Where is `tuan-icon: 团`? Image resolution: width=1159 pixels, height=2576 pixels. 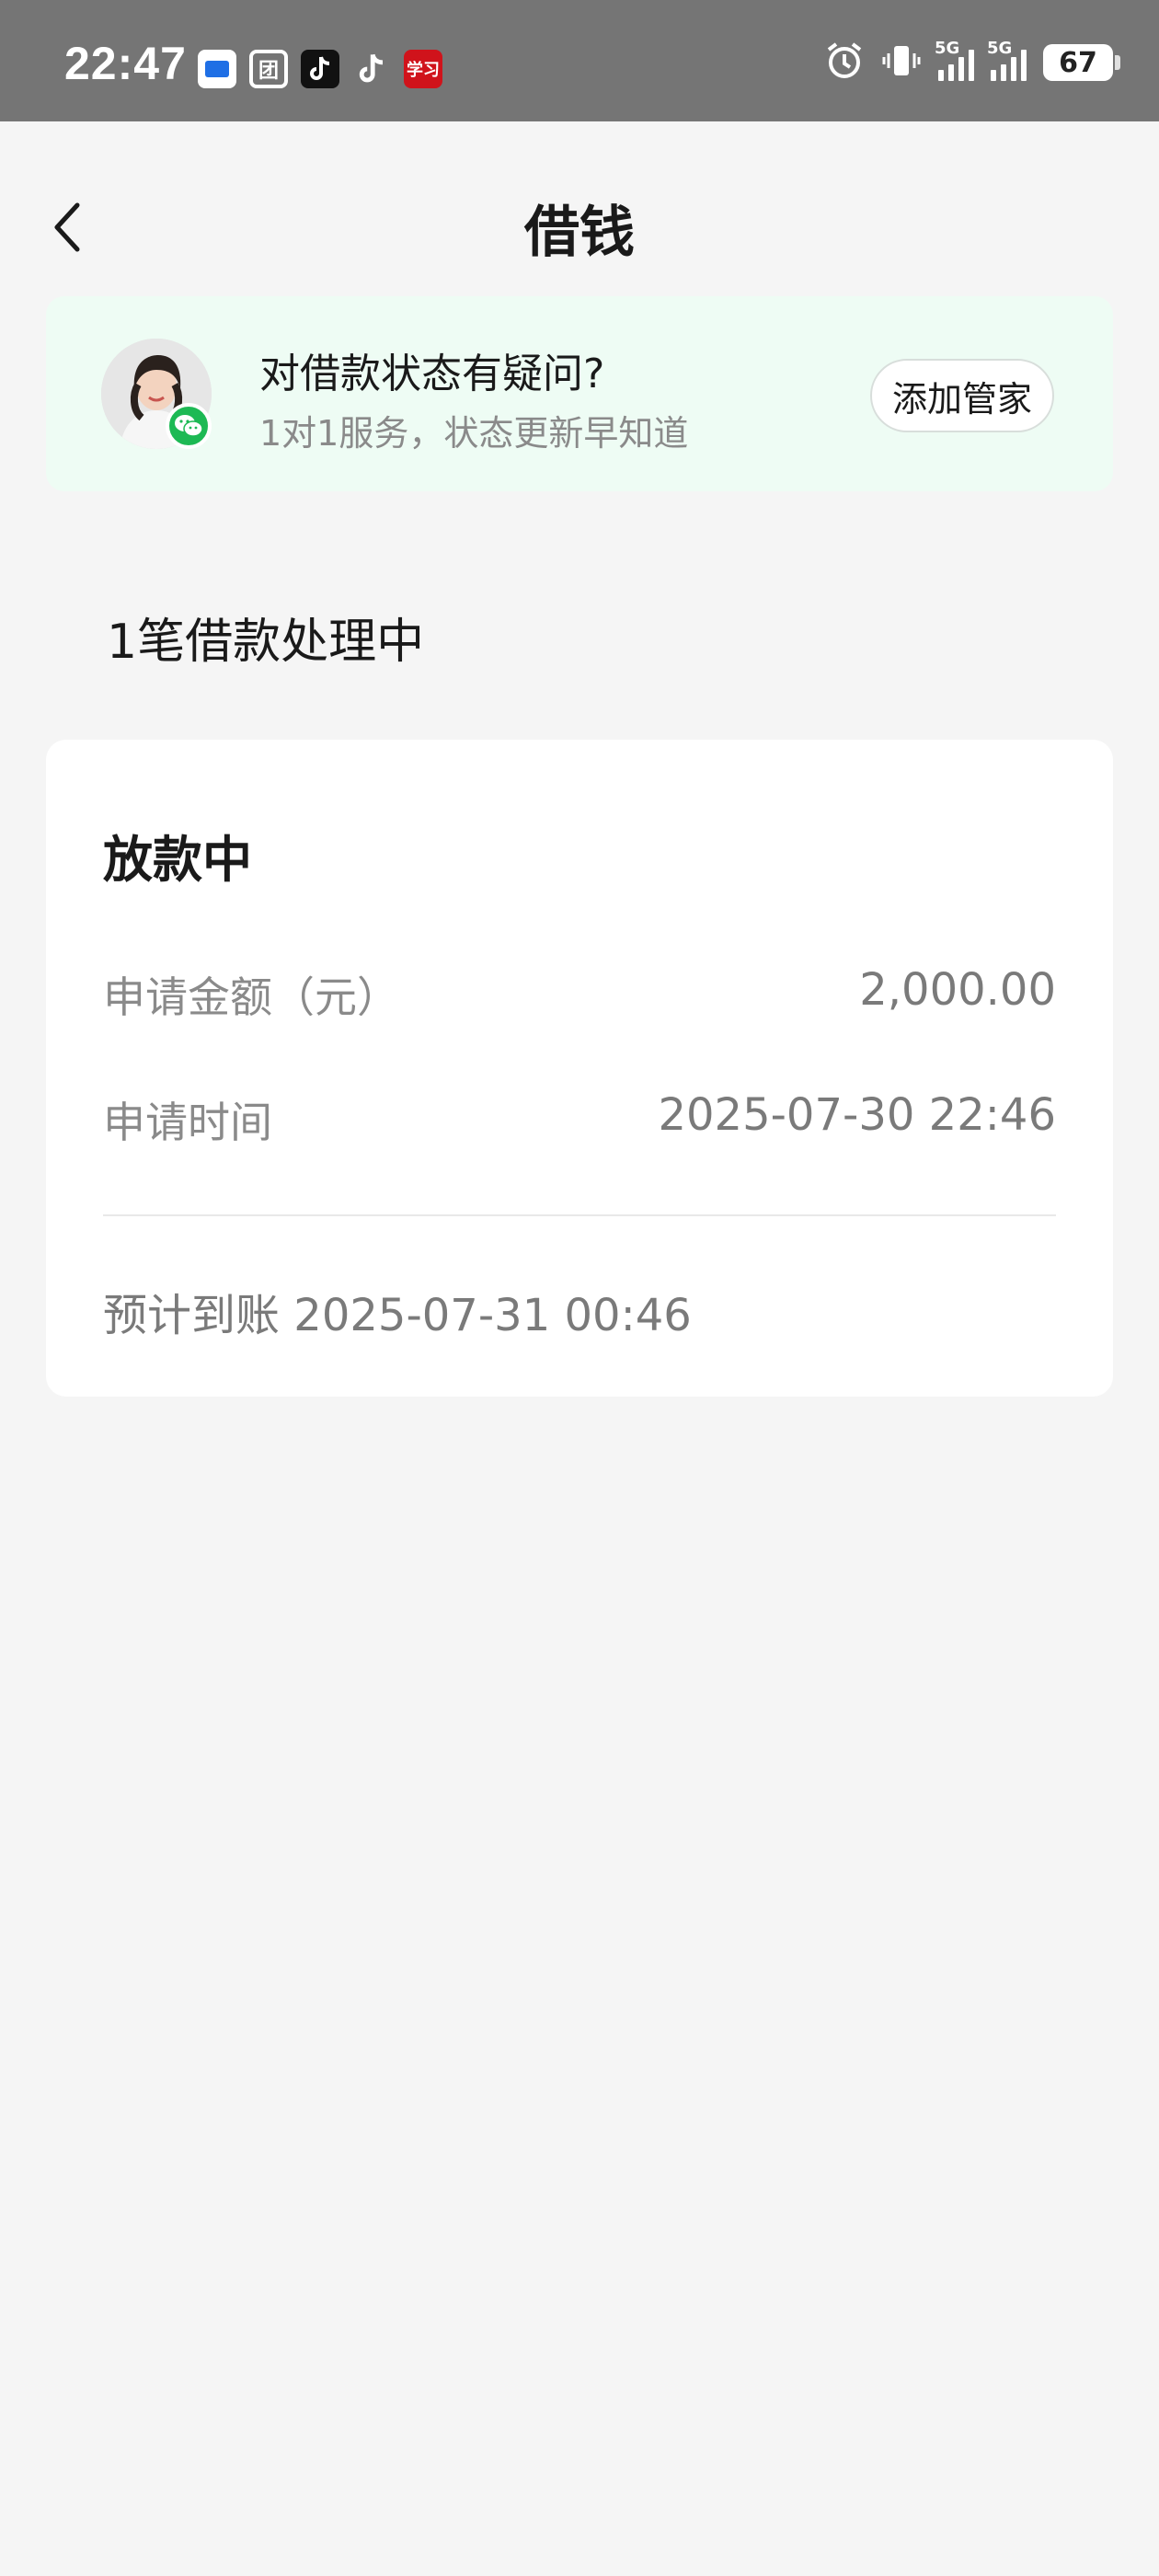 tuan-icon: 团 is located at coordinates (268, 69).